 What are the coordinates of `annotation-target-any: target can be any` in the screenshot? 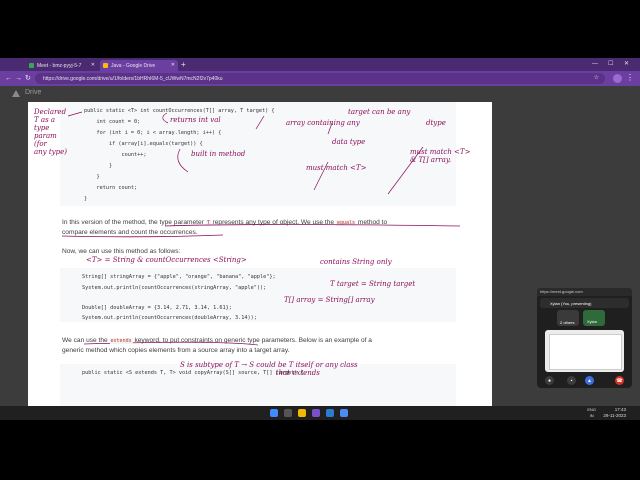 It's located at (379, 112).